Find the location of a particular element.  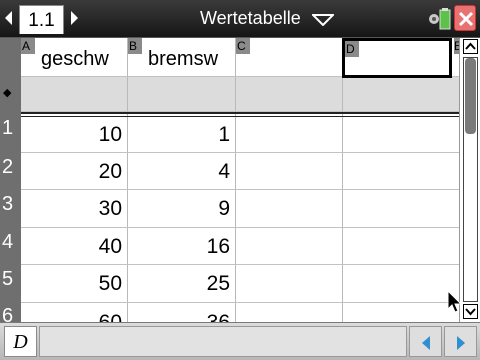

chevron-up-icon is located at coordinates (470, 46).